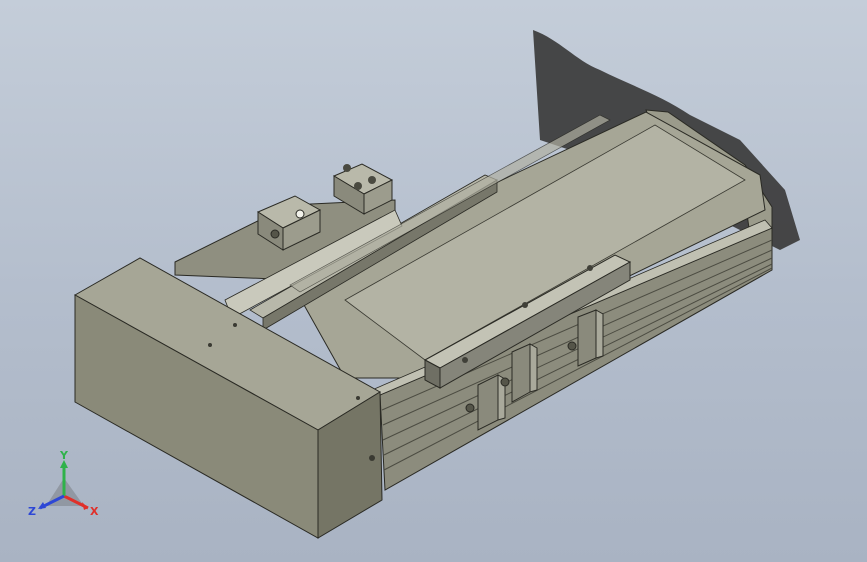 This screenshot has height=562, width=867. What do you see at coordinates (94, 511) in the screenshot?
I see `x-axis-label: X` at bounding box center [94, 511].